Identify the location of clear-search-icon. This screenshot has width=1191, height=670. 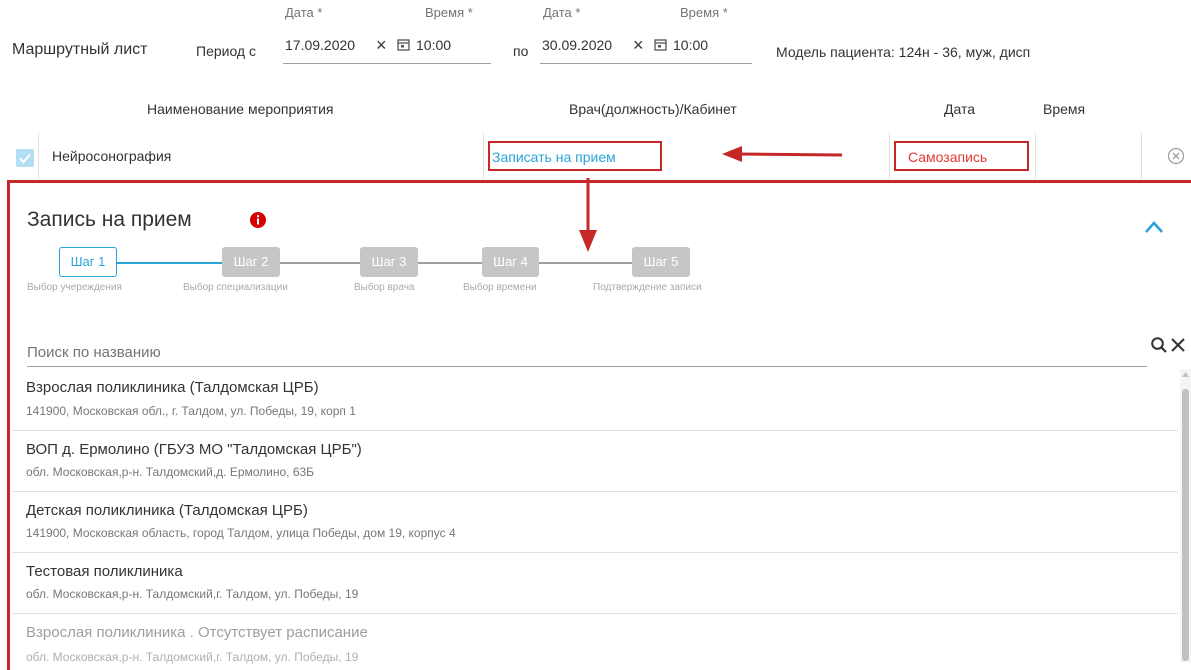
(1178, 345).